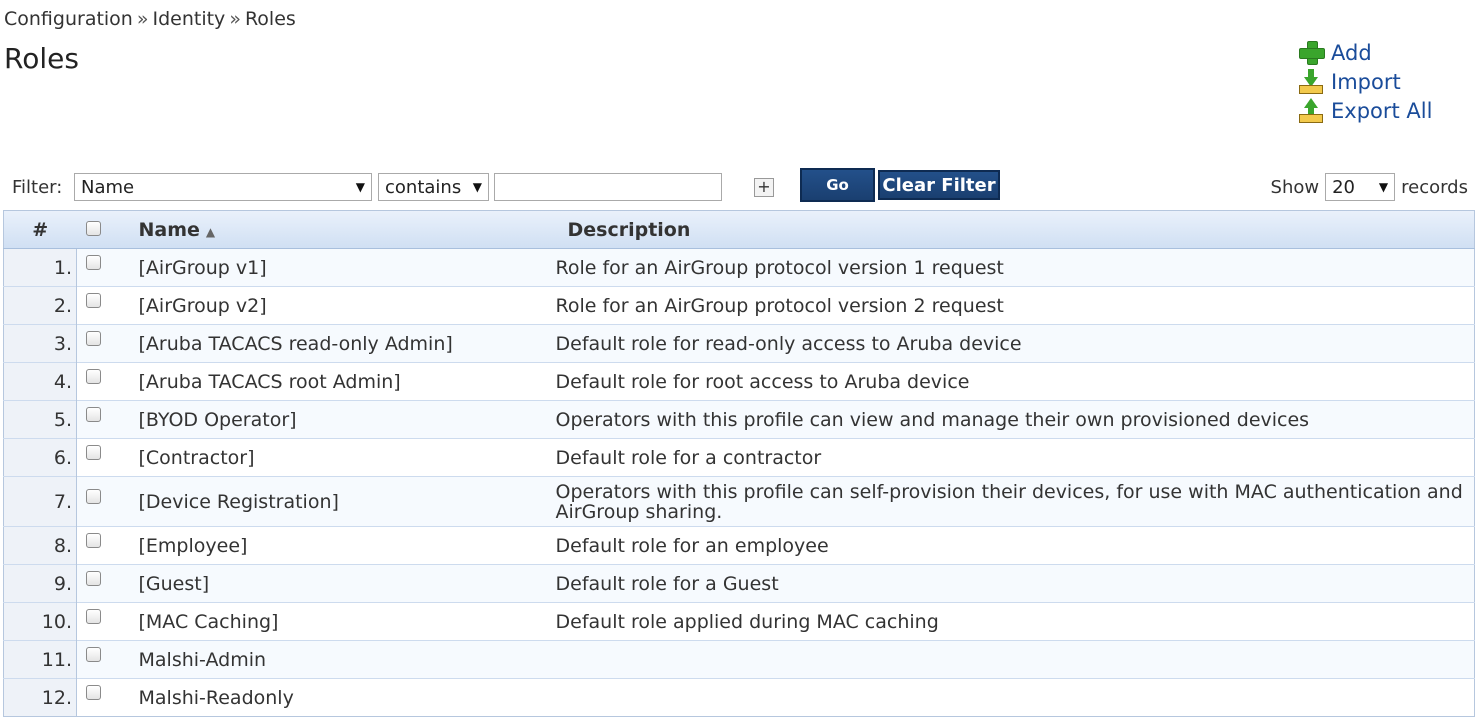 The height and width of the screenshot is (724, 1478). Describe the element at coordinates (223, 187) in the screenshot. I see `filter-field-select: Name ▼` at that location.